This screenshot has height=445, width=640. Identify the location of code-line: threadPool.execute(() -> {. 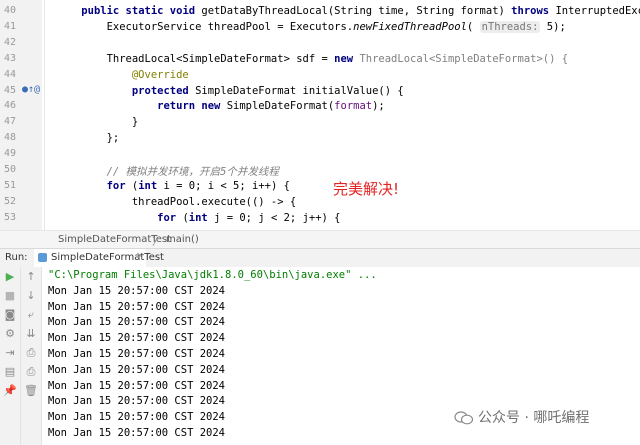
(176, 202).